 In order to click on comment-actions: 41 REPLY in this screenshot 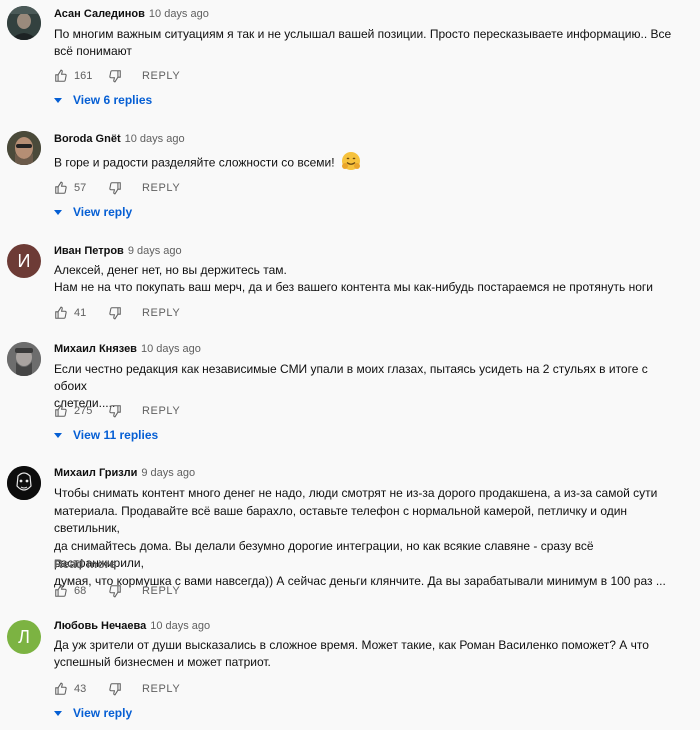, I will do `click(117, 313)`.